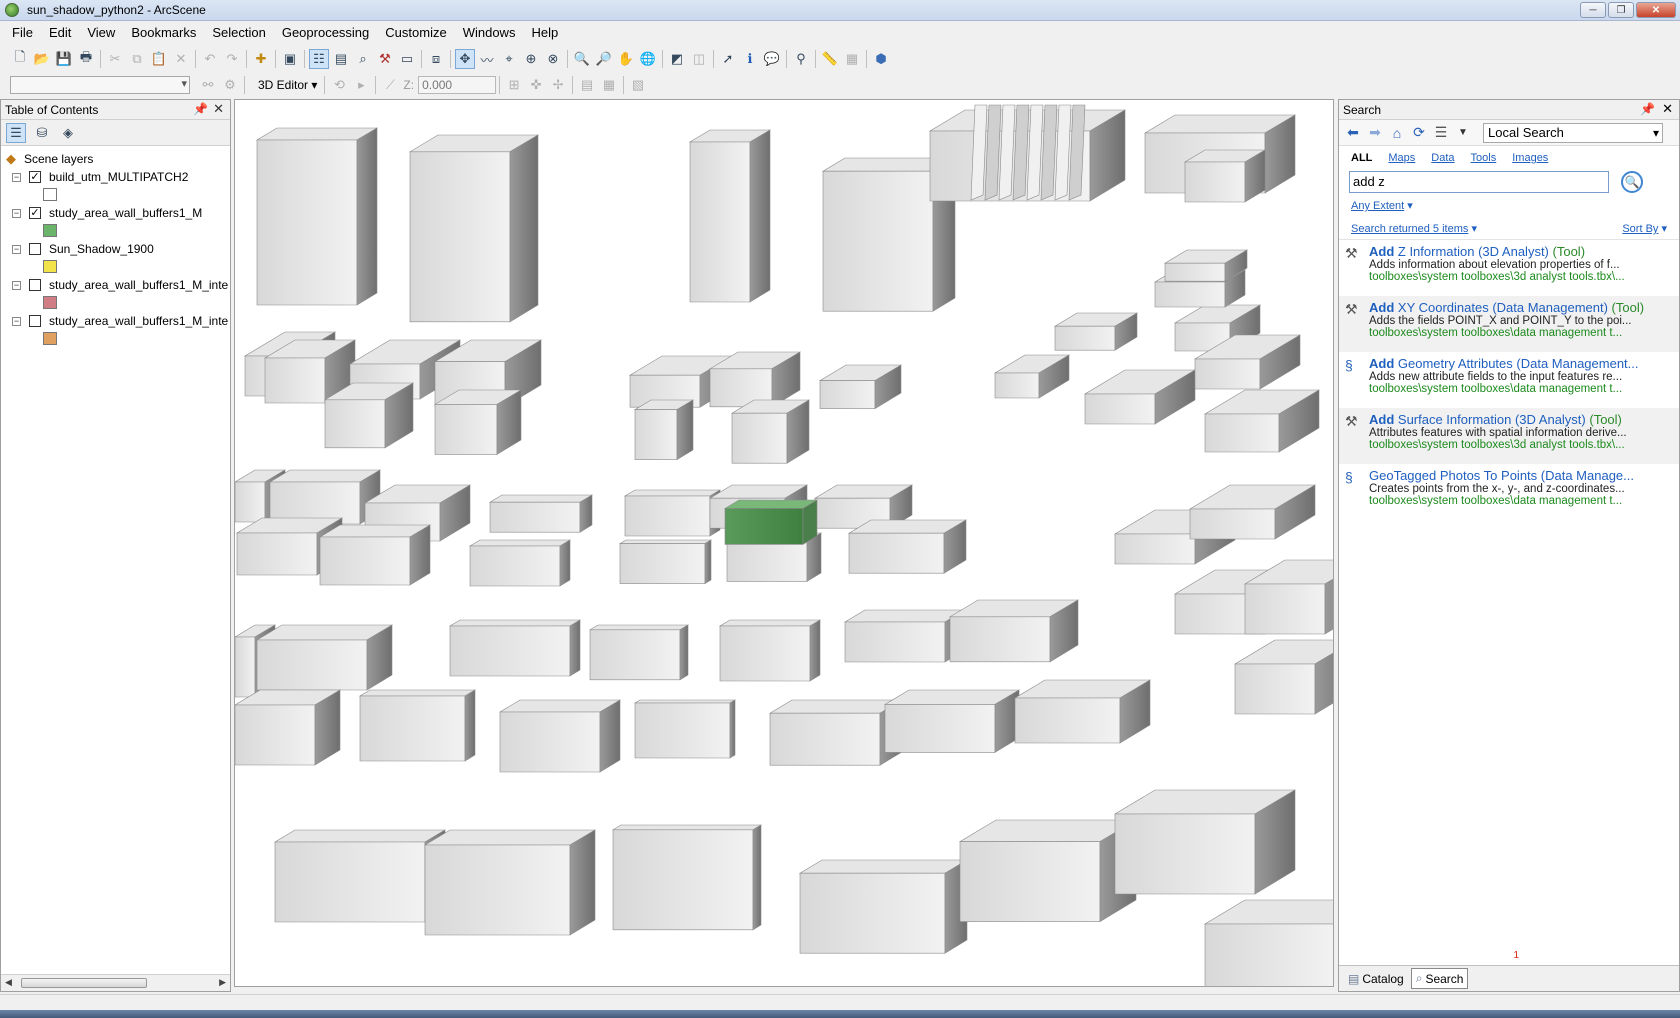  Describe the element at coordinates (163, 33) in the screenshot. I see `menu-bookmarks: Bookmarks` at that location.